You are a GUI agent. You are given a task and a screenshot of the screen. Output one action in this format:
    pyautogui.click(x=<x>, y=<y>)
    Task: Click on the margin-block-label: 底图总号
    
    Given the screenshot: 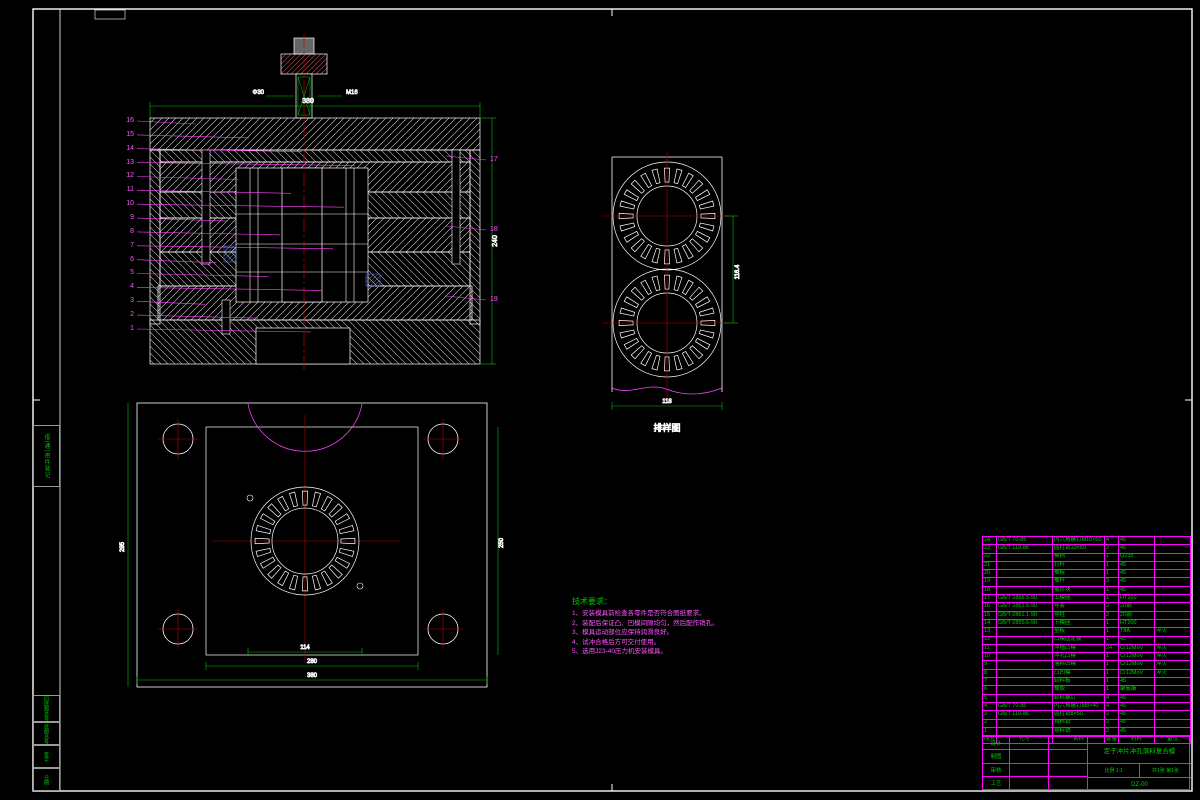 What is the action you would take?
    pyautogui.click(x=46, y=733)
    